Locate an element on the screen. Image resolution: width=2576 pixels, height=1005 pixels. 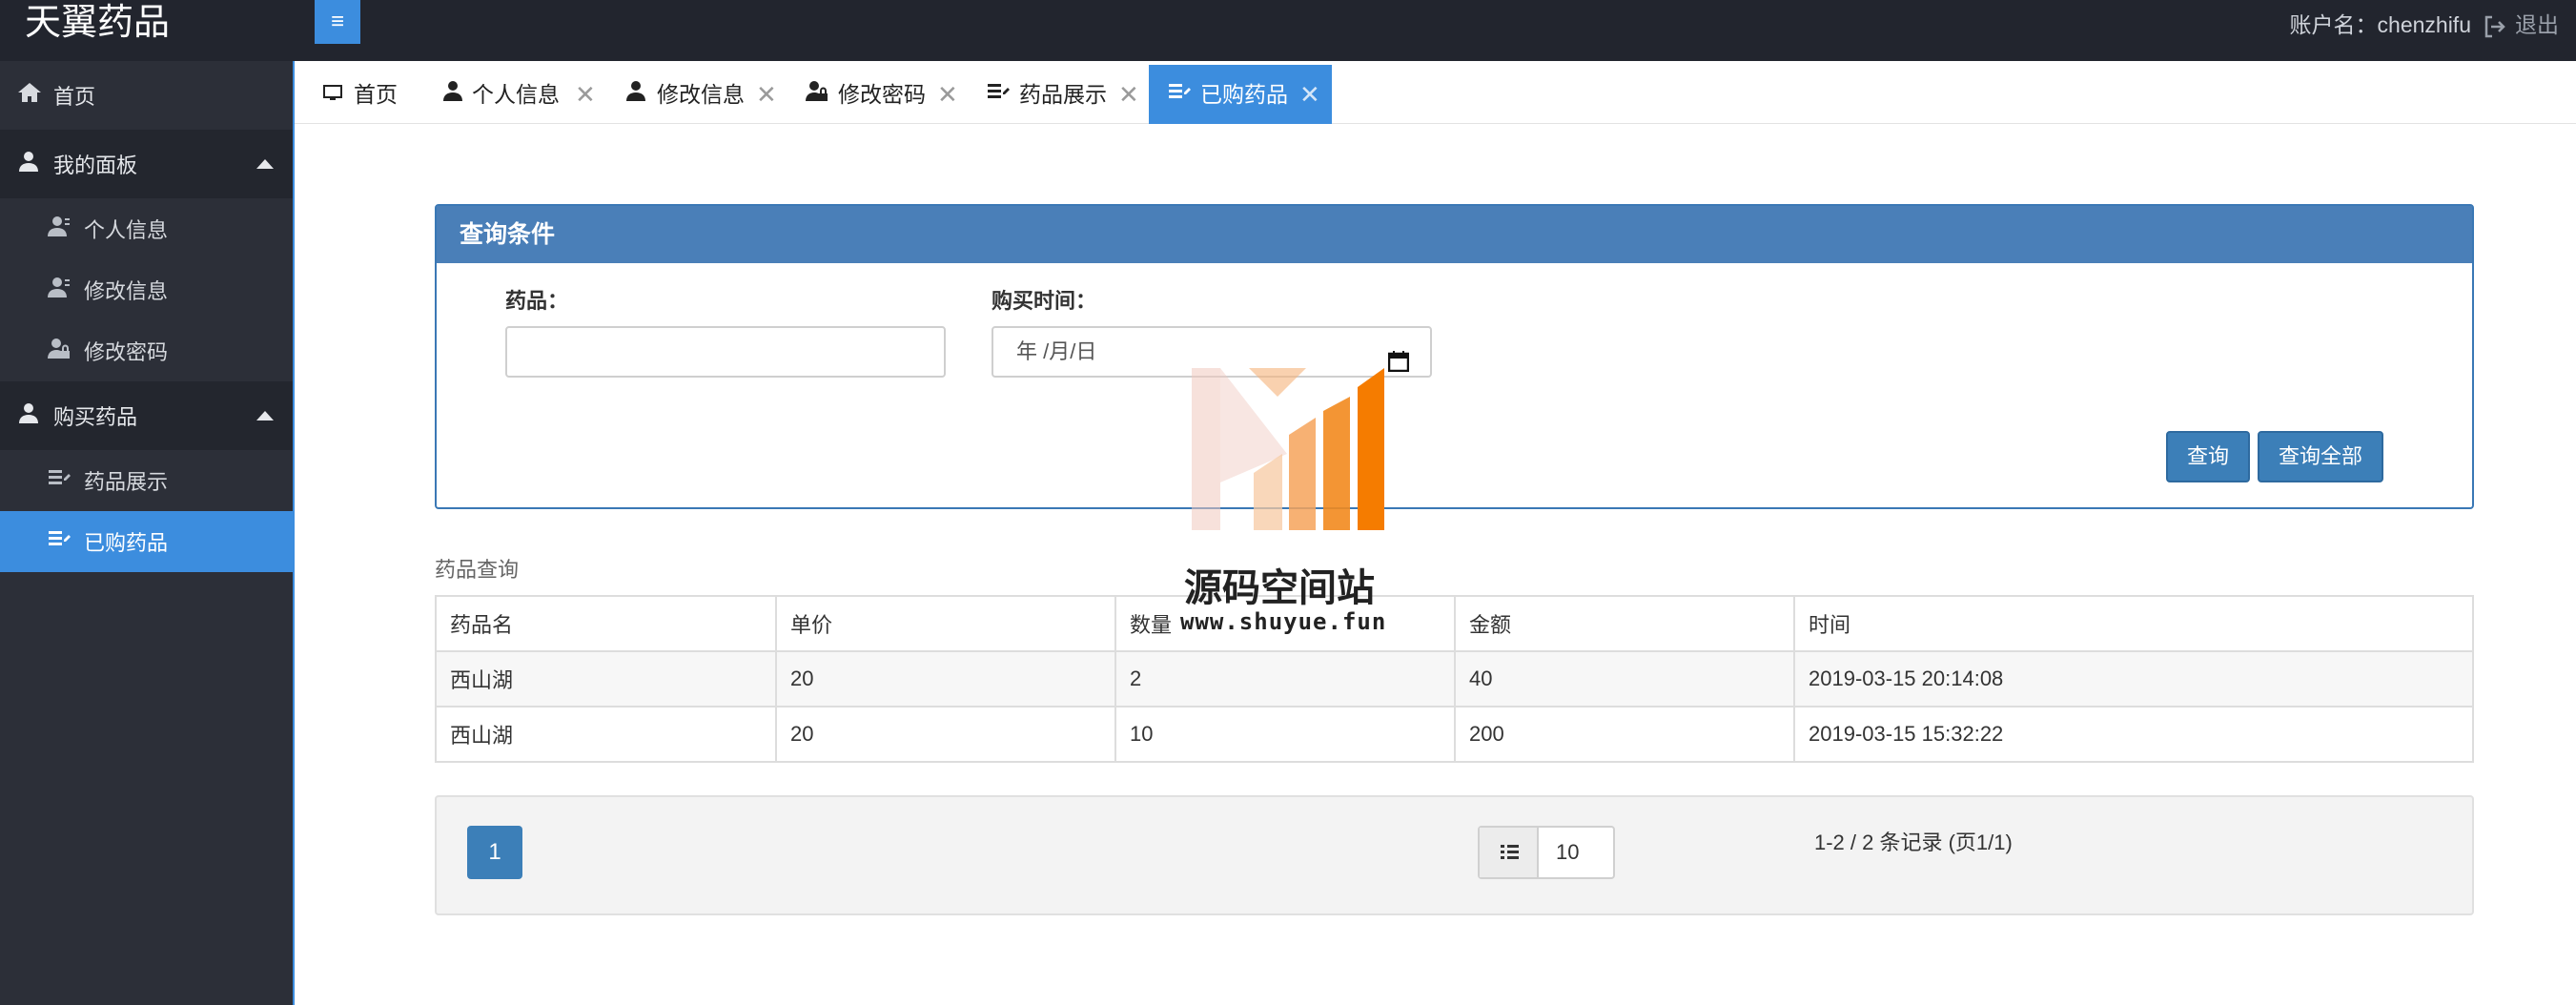
sidebar-item-edit-info: 修改信息 is located at coordinates (147, 289).